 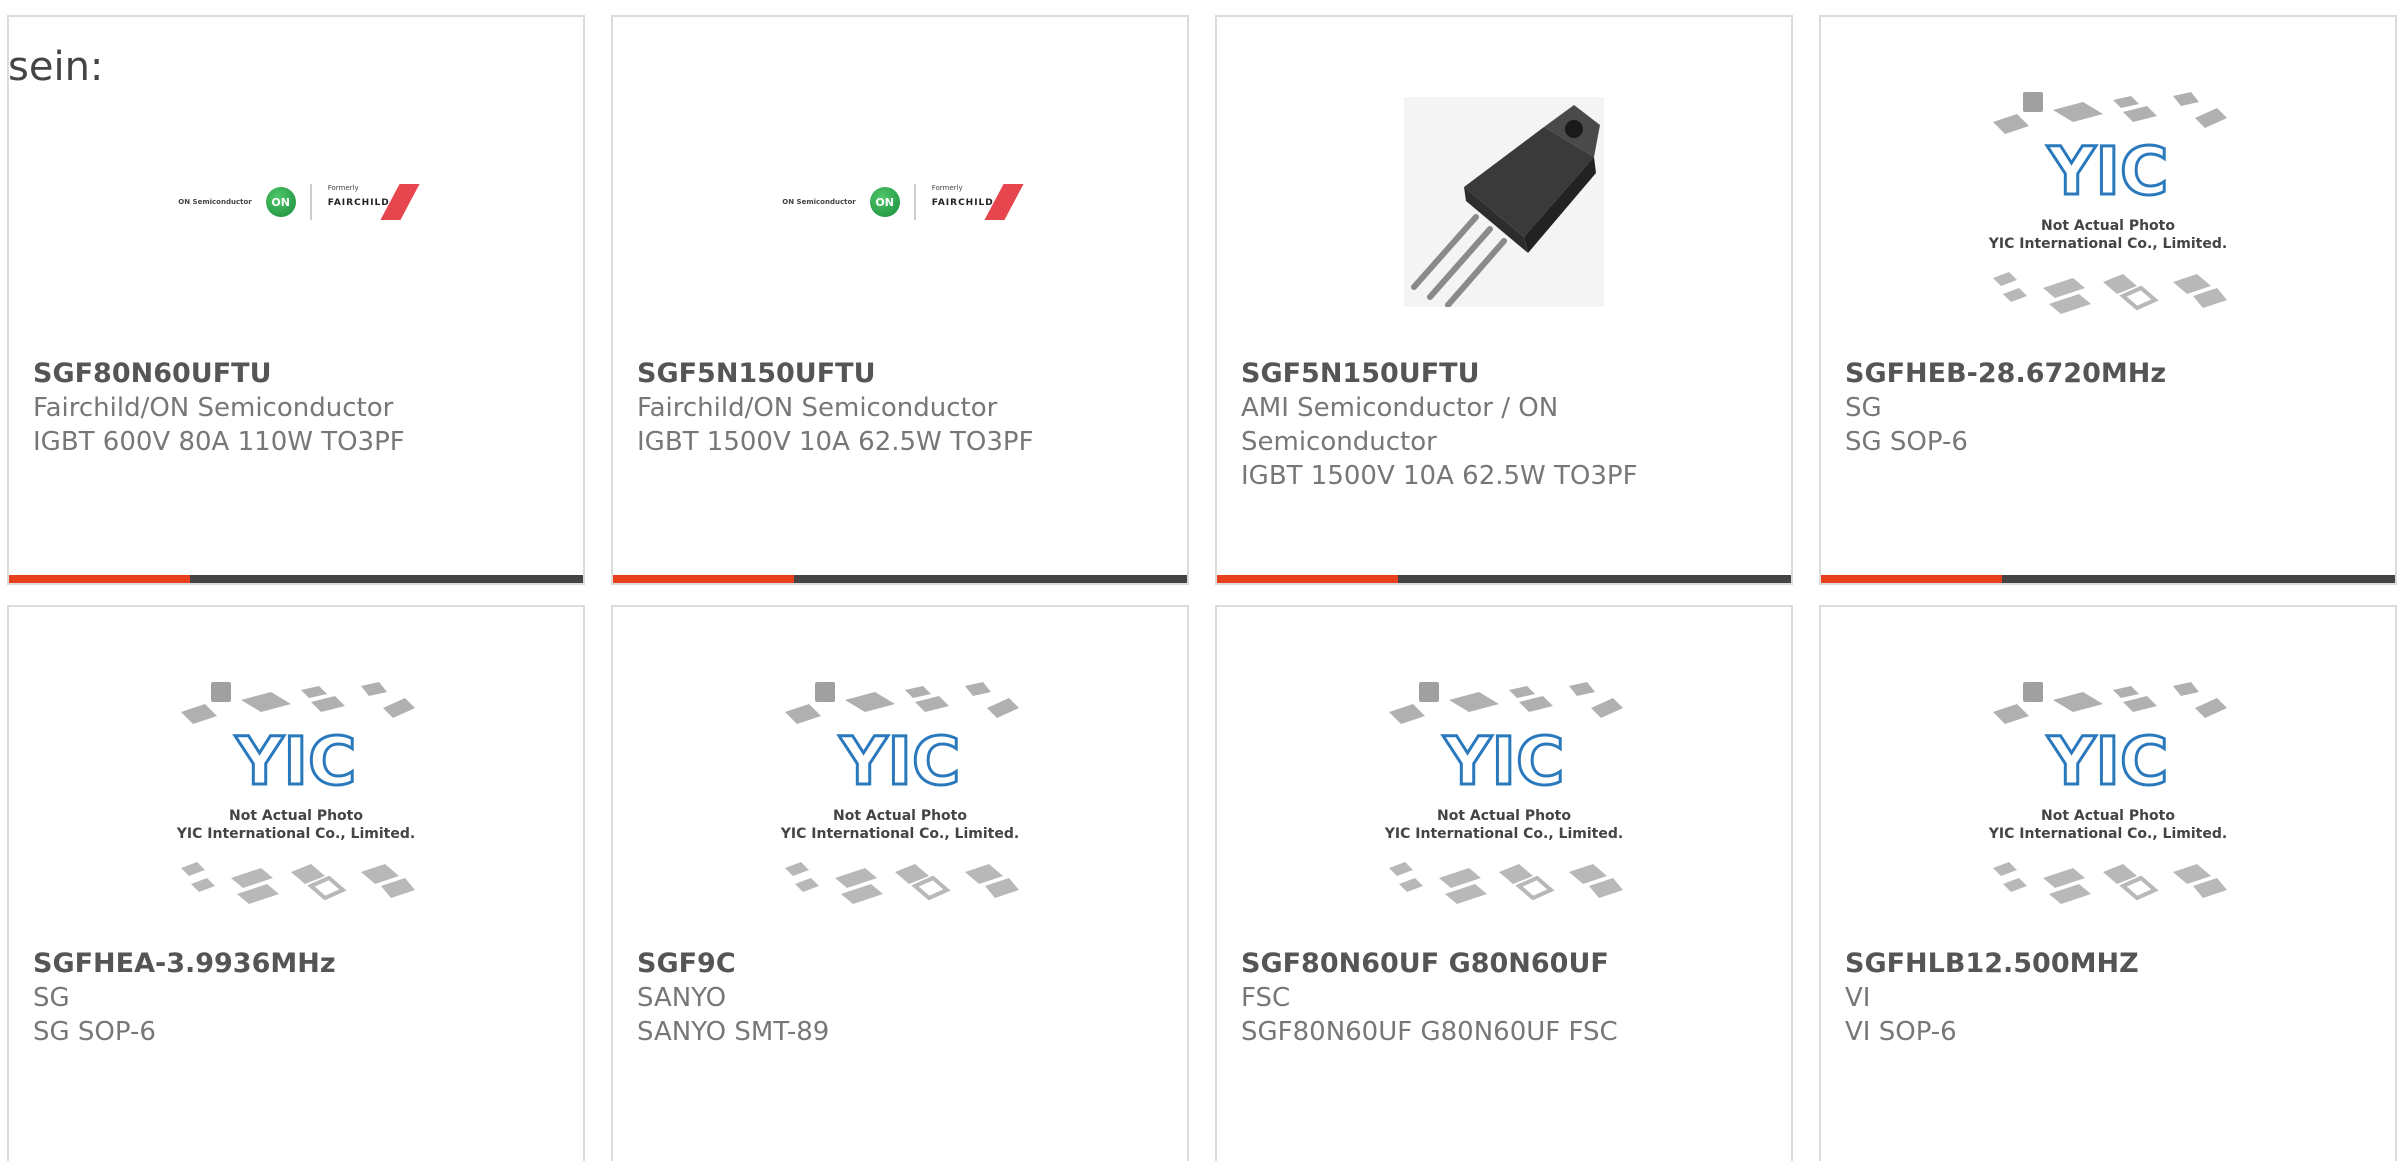 What do you see at coordinates (2110, 998) in the screenshot?
I see `product-info: SGFHLB12.500MHZ VI VI SOP-6` at bounding box center [2110, 998].